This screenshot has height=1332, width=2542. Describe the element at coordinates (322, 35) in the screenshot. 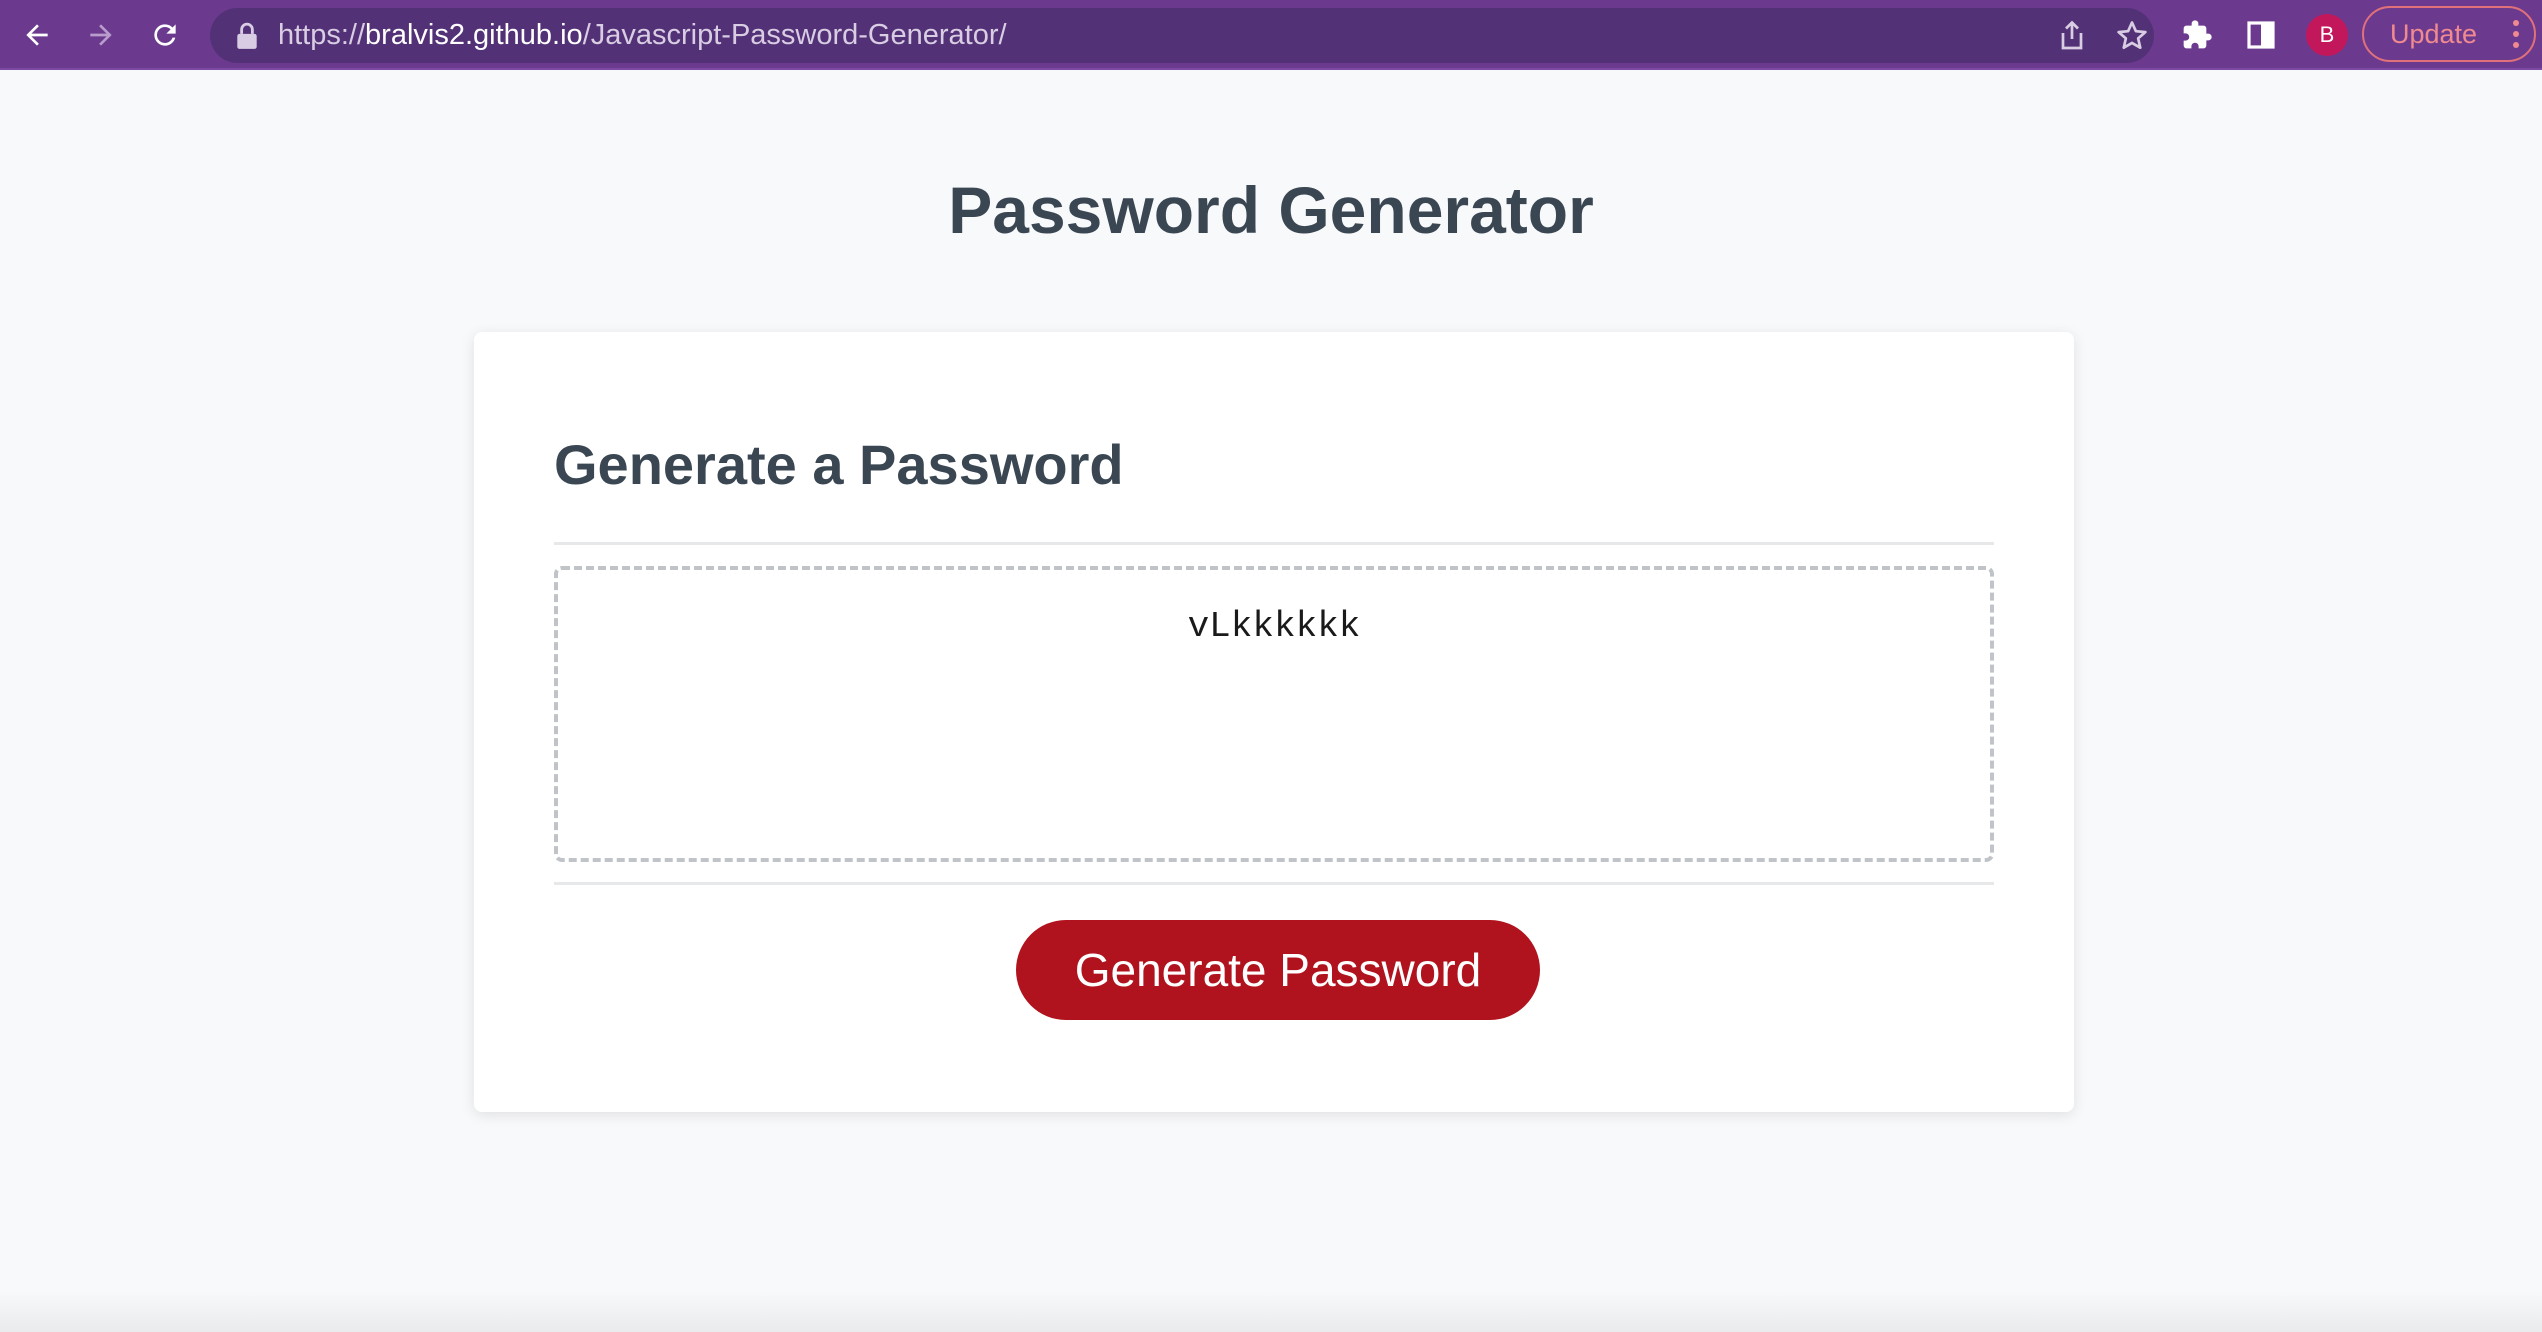

I see `url-scheme: https://` at that location.